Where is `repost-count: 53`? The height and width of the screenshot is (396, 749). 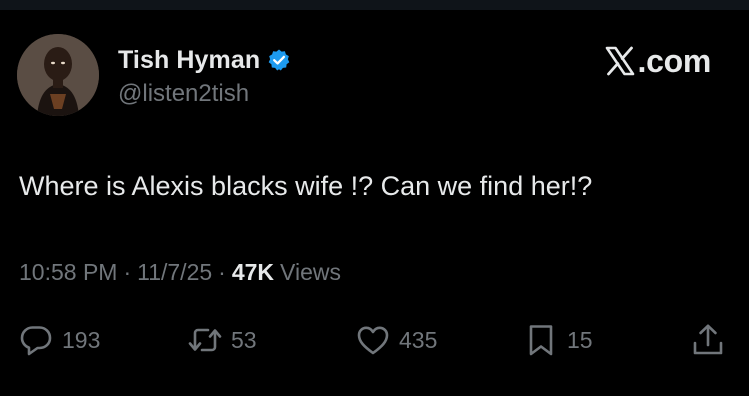
repost-count: 53 is located at coordinates (244, 339).